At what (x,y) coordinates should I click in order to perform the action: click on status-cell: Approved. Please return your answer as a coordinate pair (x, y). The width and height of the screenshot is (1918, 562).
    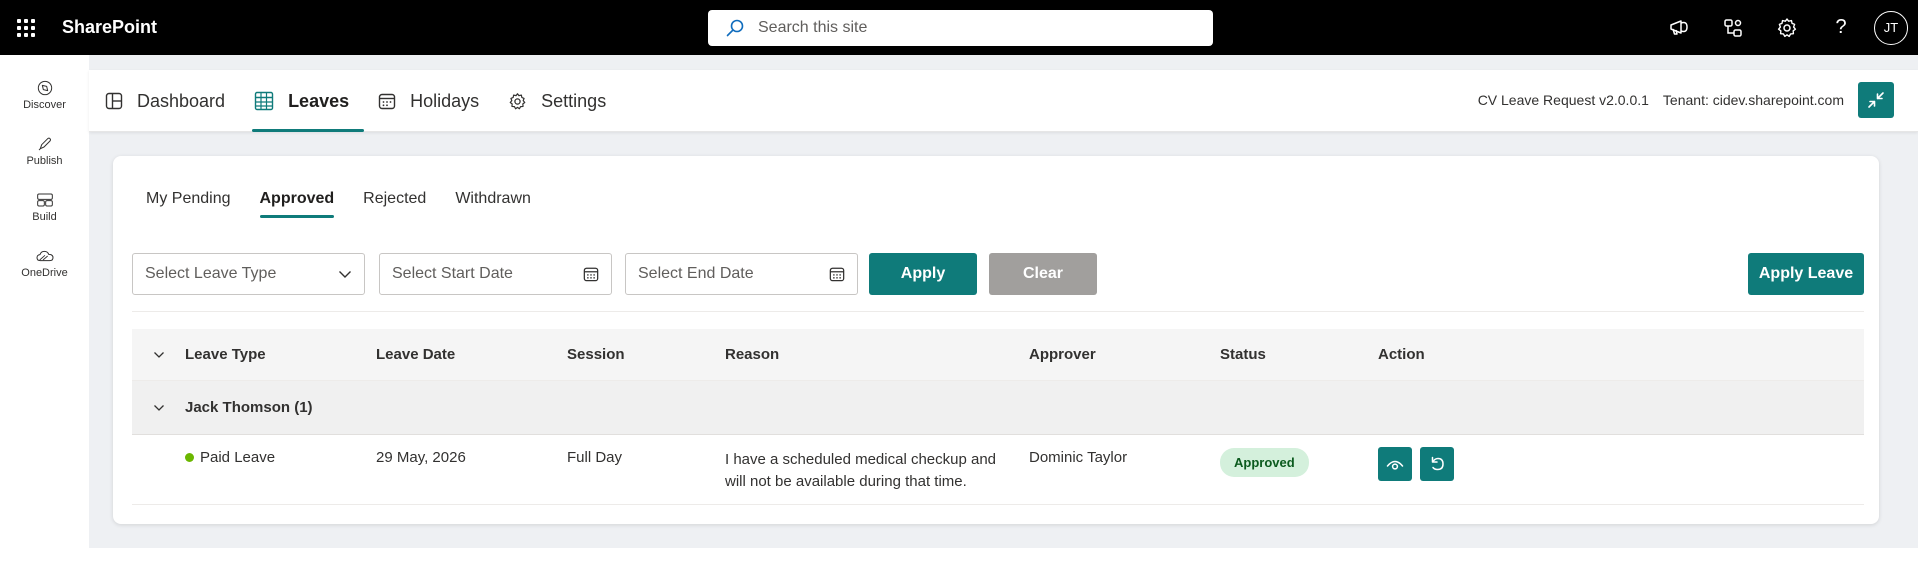
    Looking at the image, I should click on (1299, 462).